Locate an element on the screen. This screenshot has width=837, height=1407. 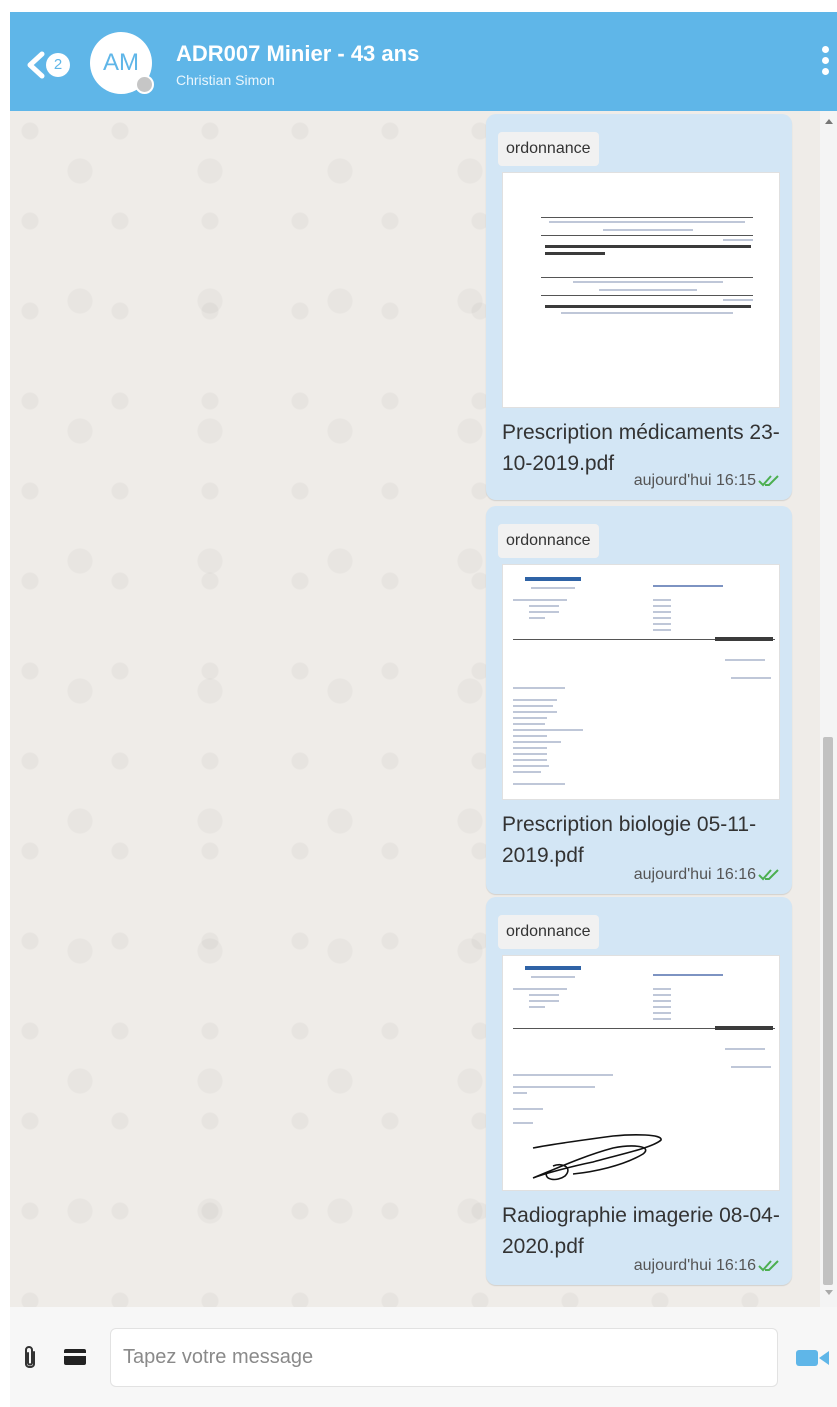
file-name: Prescription biologie 05-11-2019.pdf is located at coordinates (643, 840).